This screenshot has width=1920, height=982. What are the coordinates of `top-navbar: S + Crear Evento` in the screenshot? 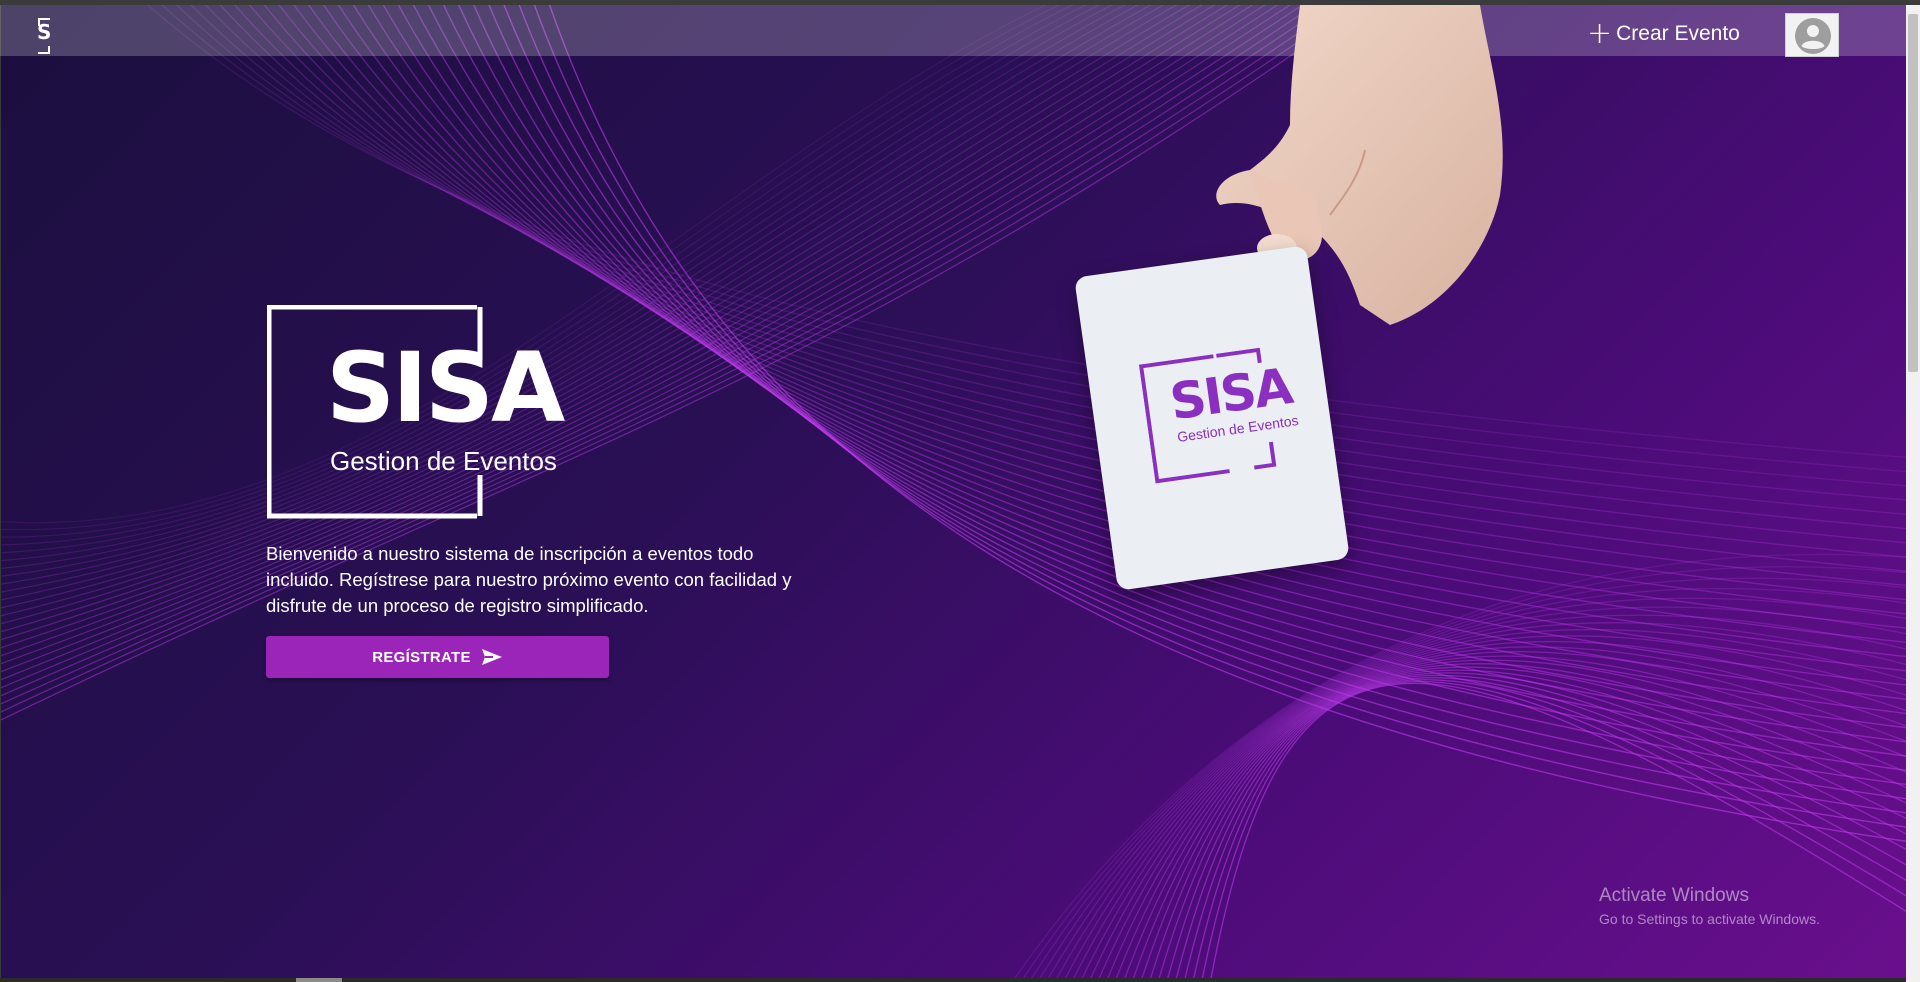 It's located at (953, 31).